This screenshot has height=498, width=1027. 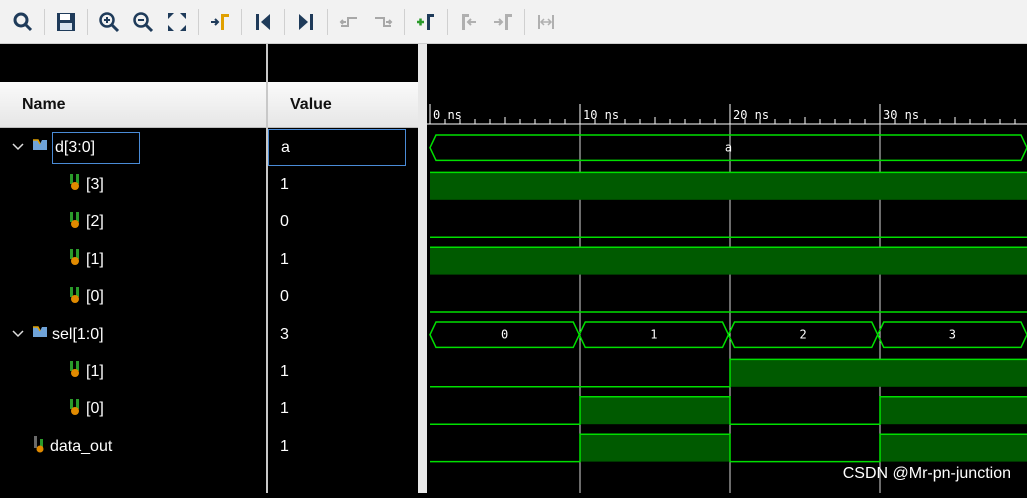 I want to click on signal-value-1: 1, so click(x=284, y=184).